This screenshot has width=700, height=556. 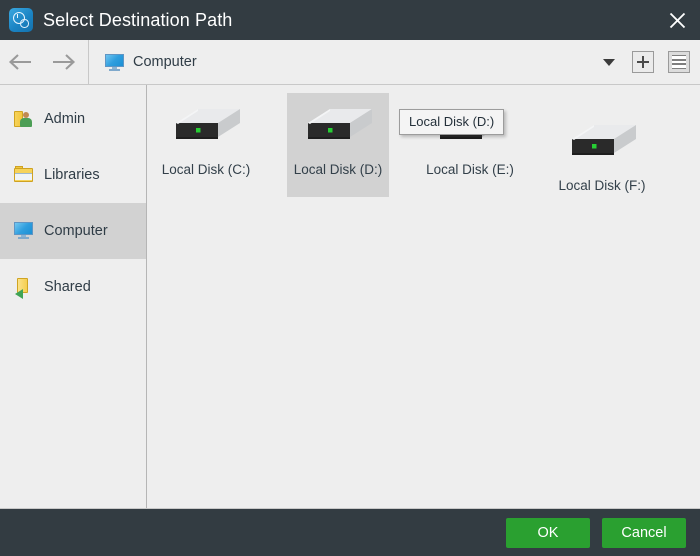 I want to click on arrow-left-icon, so click(x=19, y=62).